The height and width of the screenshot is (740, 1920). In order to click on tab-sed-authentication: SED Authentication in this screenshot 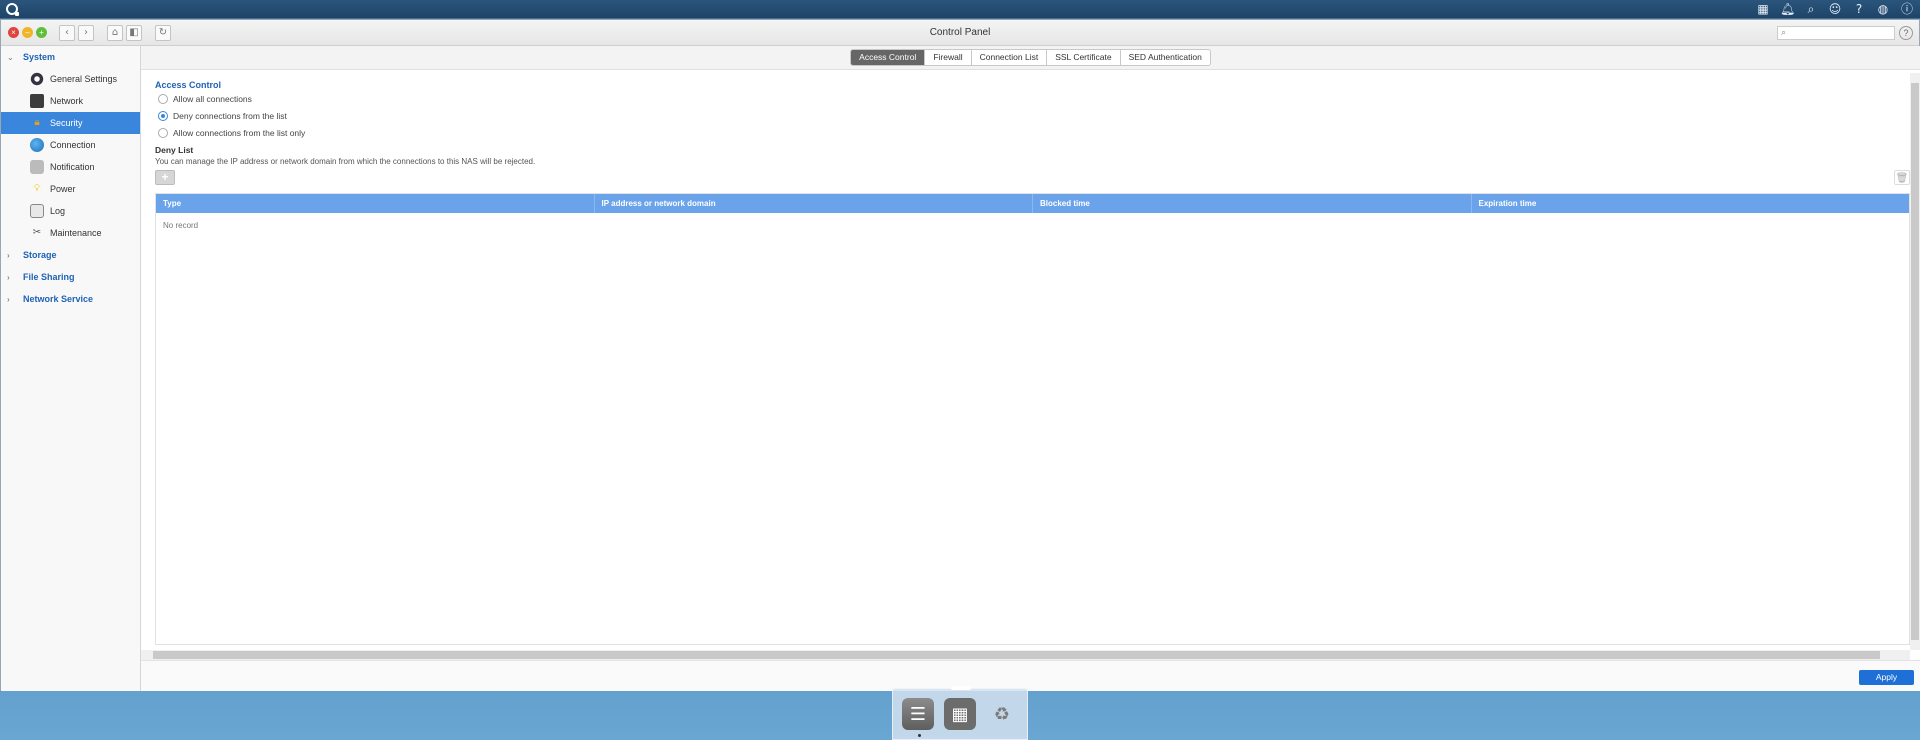, I will do `click(1165, 57)`.